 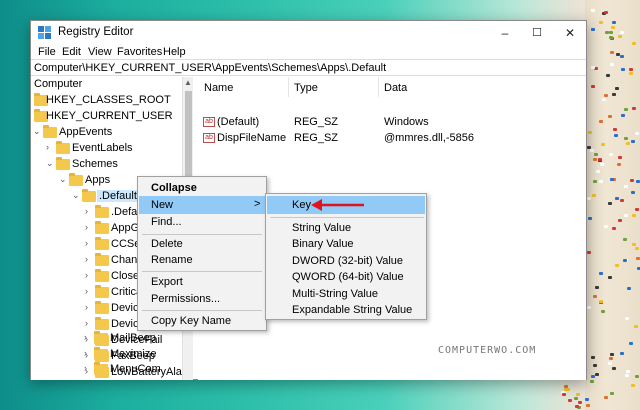 I want to click on tree-item-maximize: › Maximize, so click(x=95, y=355).